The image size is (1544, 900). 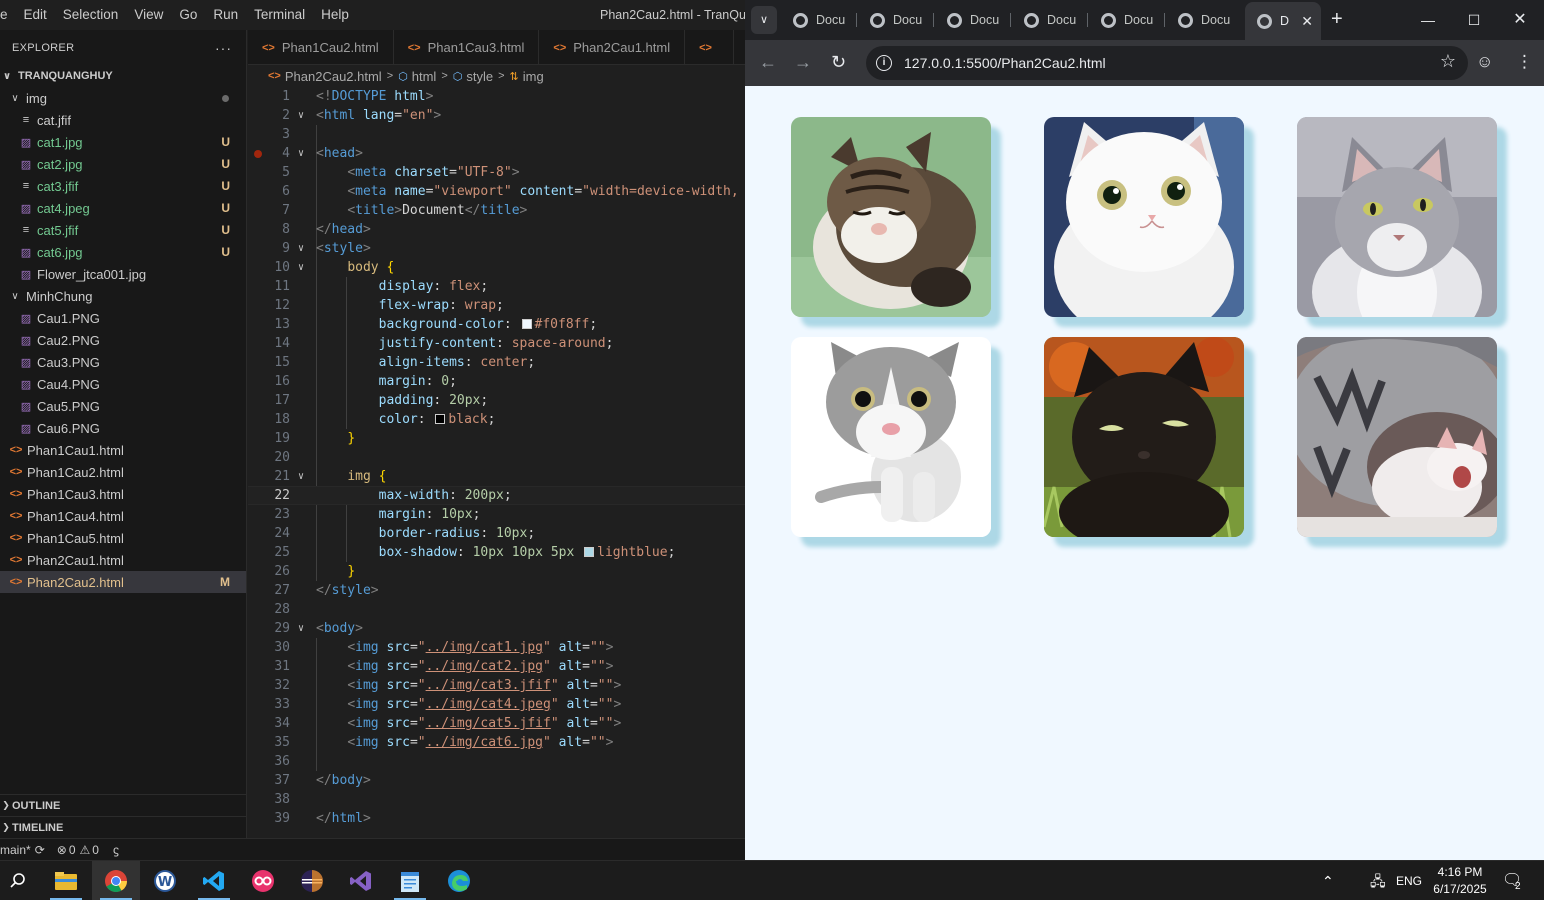 What do you see at coordinates (1409, 880) in the screenshot?
I see `language-indicator: ENG` at bounding box center [1409, 880].